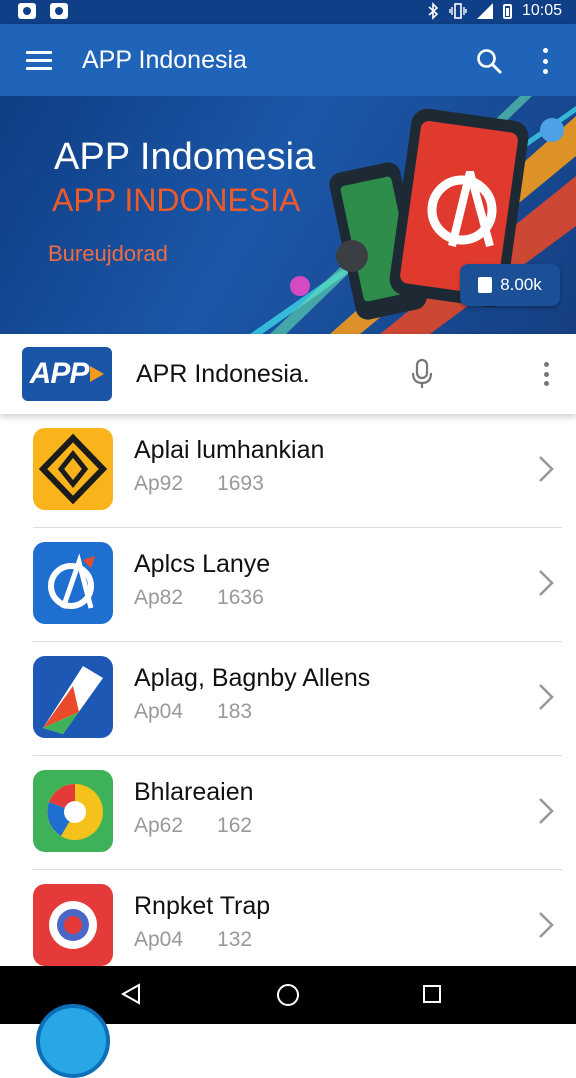  What do you see at coordinates (97, 374) in the screenshot?
I see `brand-arrow-icon` at bounding box center [97, 374].